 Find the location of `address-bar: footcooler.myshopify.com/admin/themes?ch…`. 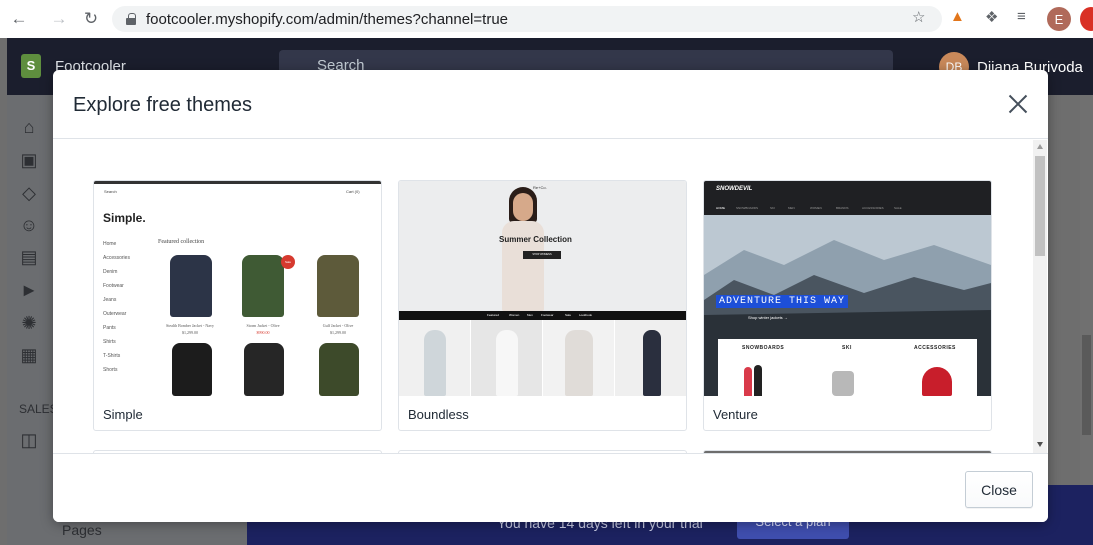

address-bar: footcooler.myshopify.com/admin/themes?ch… is located at coordinates (527, 19).